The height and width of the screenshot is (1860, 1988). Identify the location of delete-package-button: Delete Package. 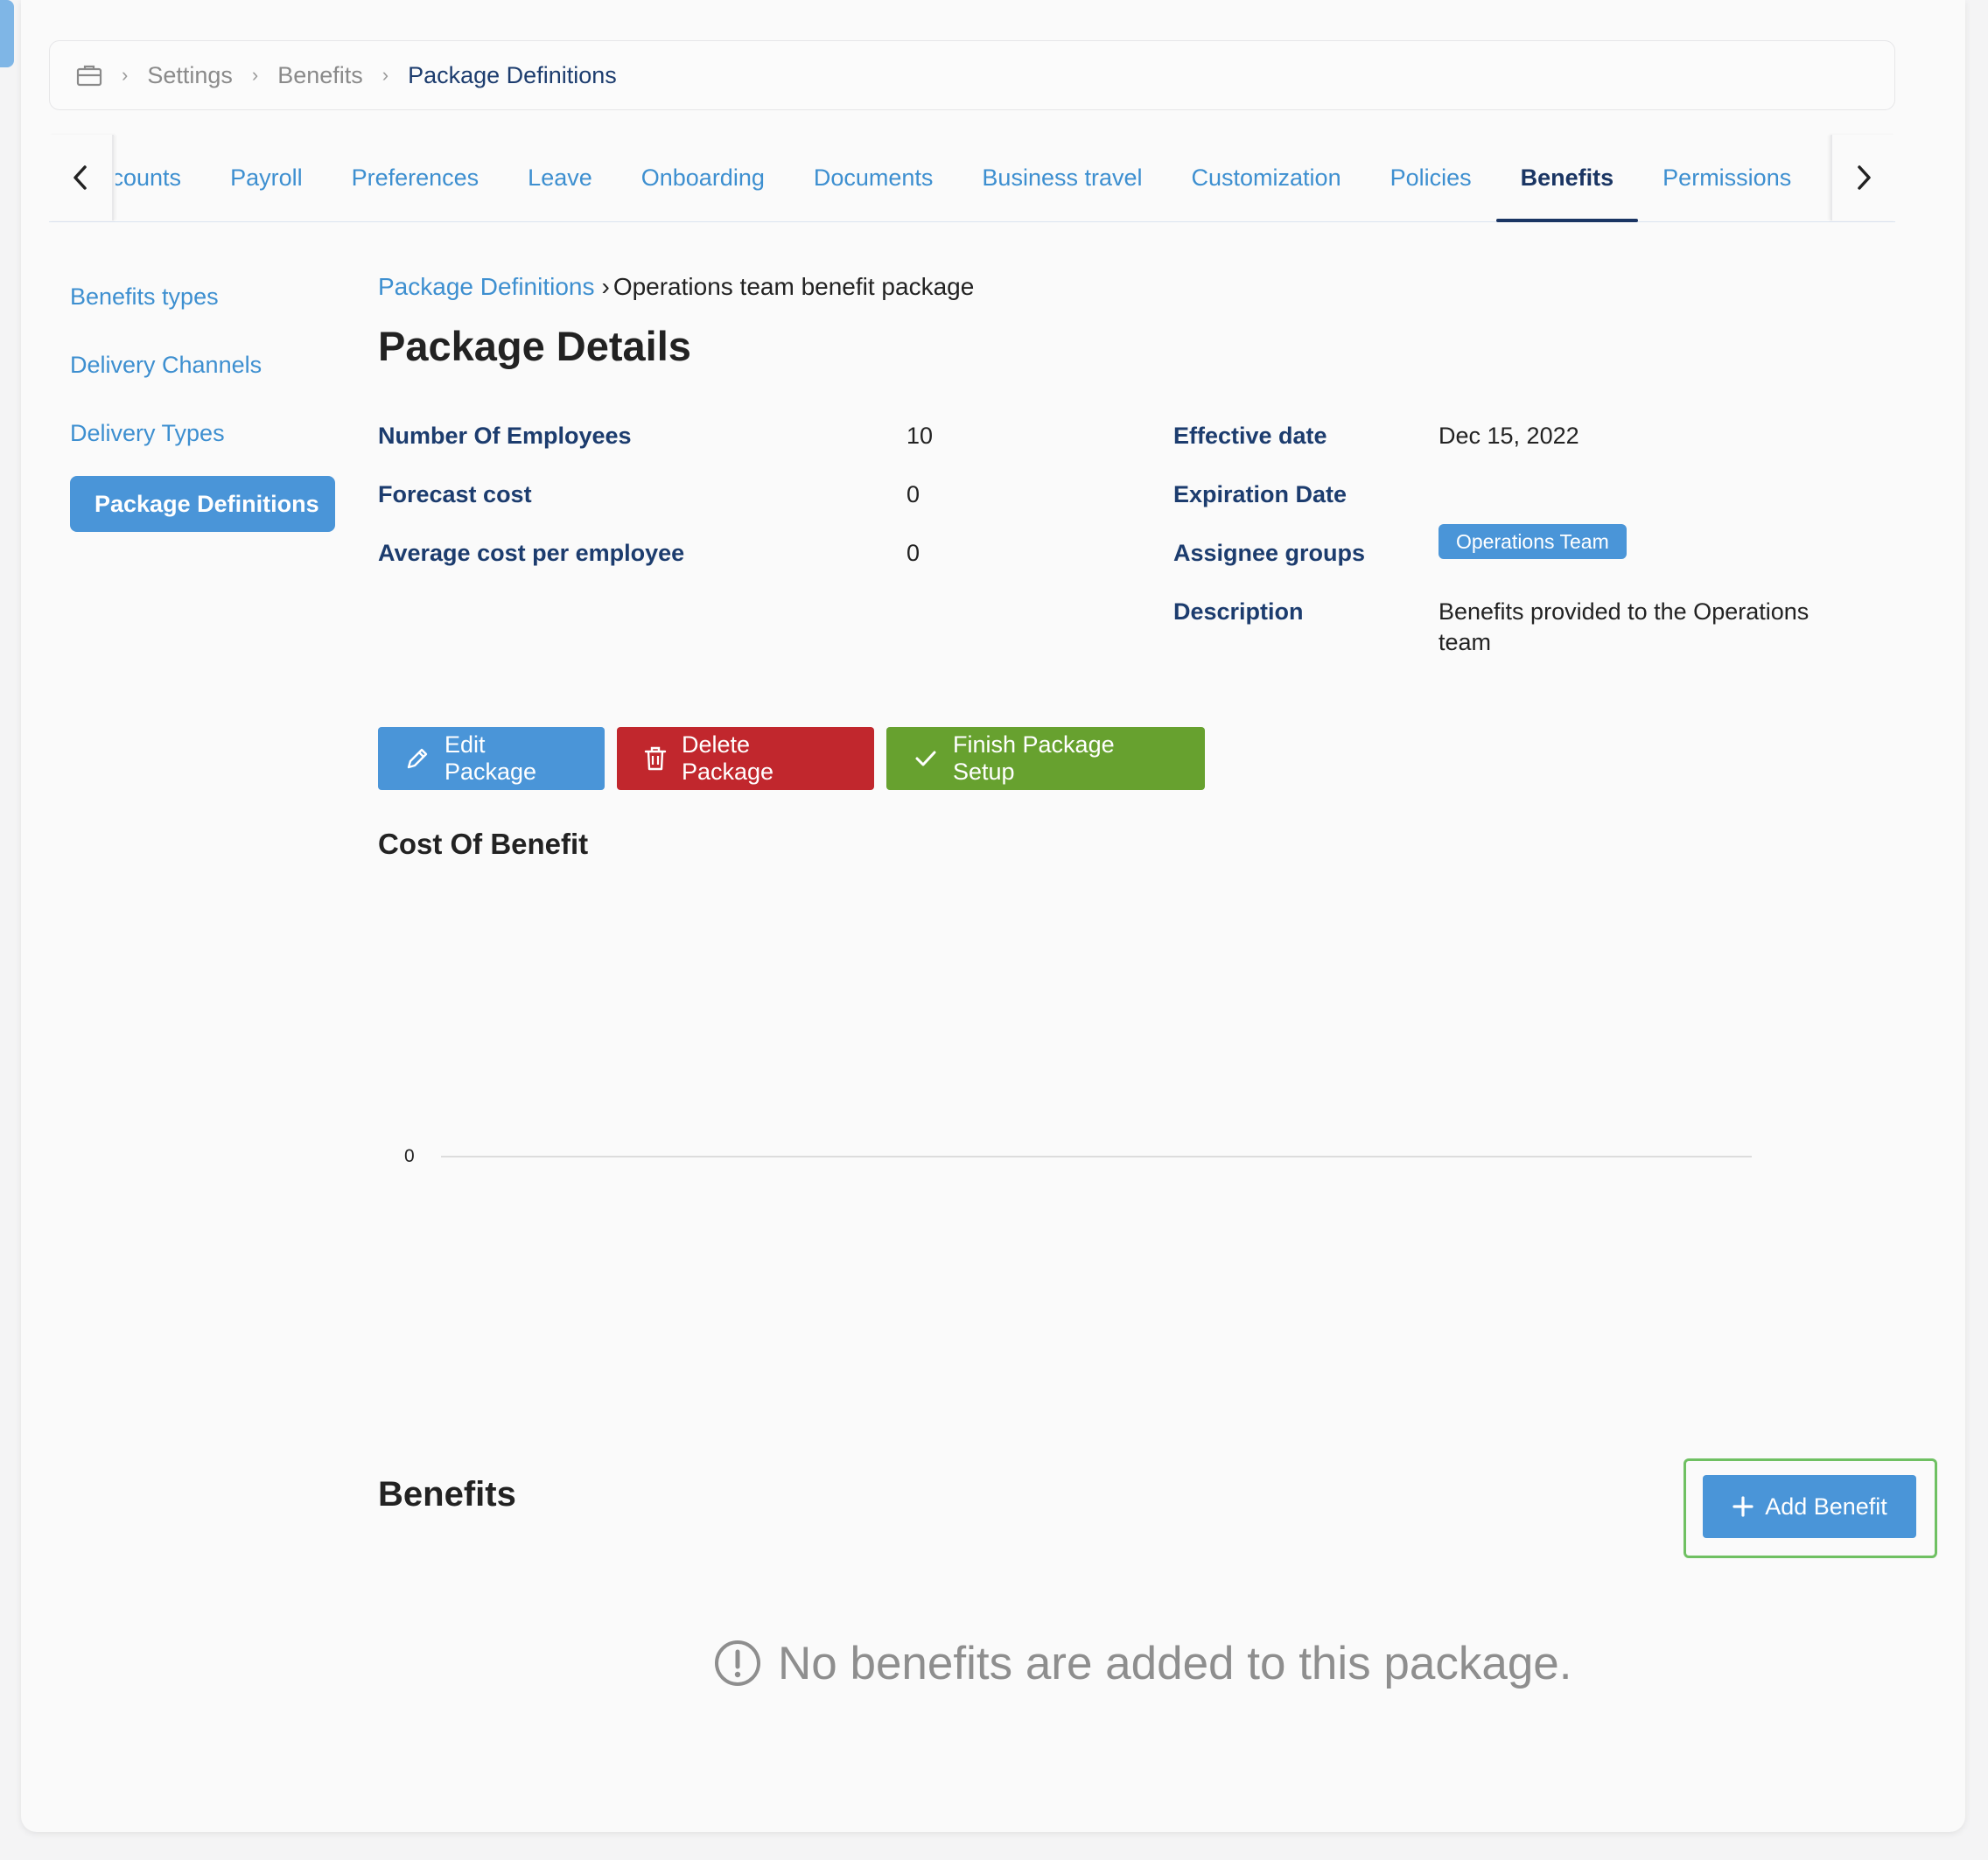
(745, 758).